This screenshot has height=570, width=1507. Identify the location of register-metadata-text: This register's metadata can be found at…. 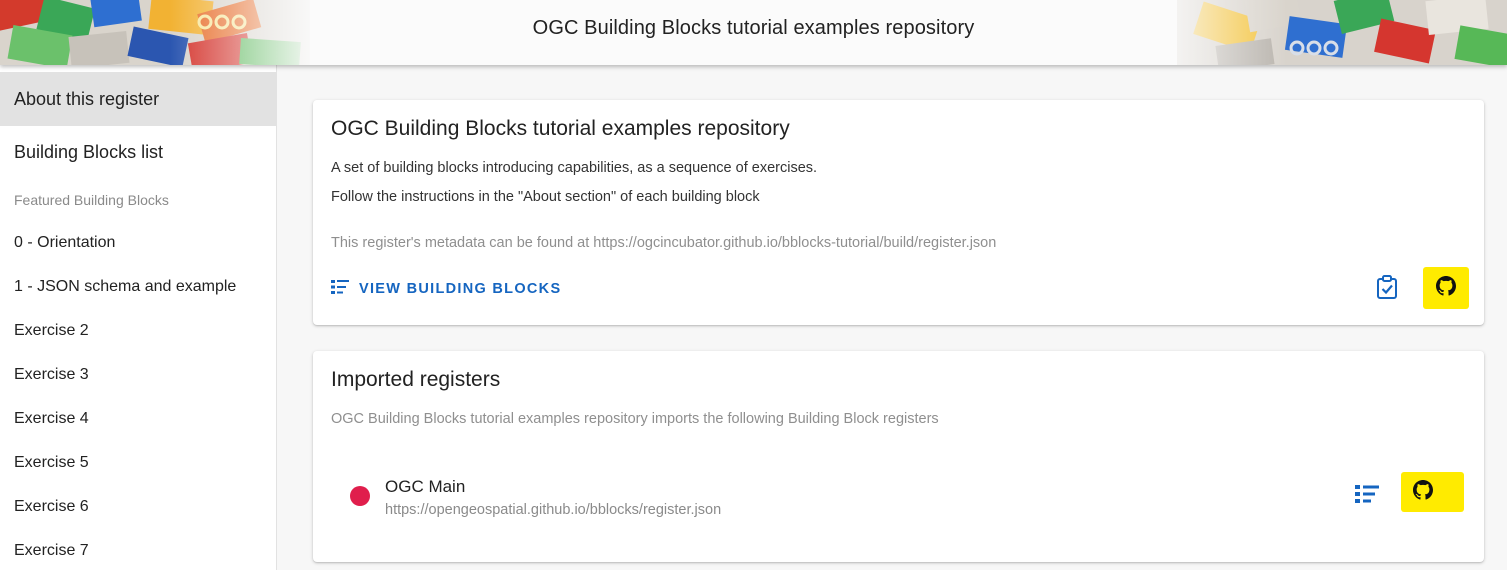
(664, 243).